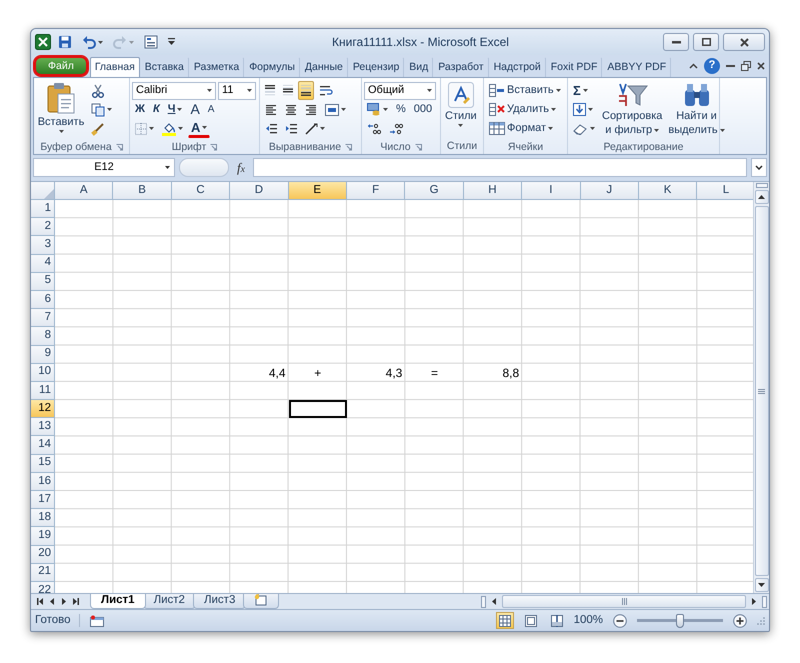  I want to click on column-header: F, so click(376, 191).